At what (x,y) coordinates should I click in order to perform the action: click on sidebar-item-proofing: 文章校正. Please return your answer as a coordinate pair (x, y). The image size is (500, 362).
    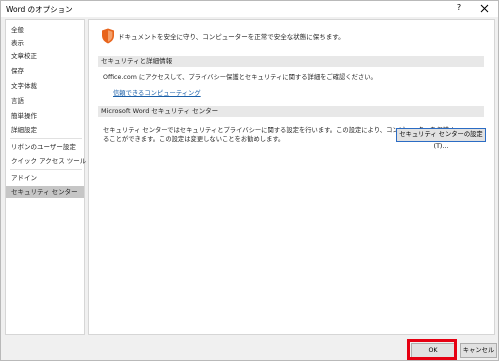
    Looking at the image, I should click on (45, 56).